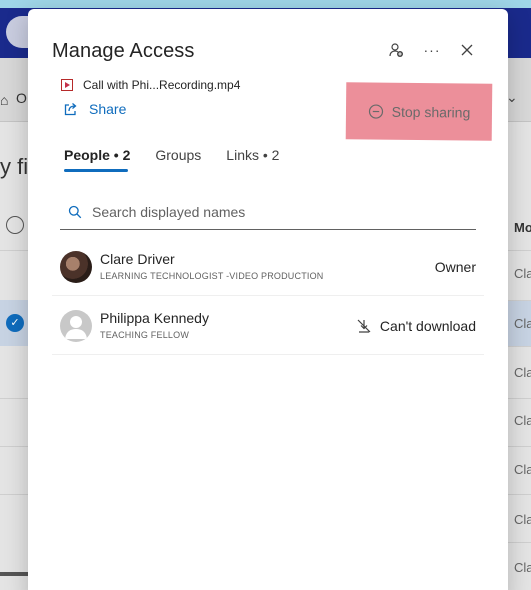 This screenshot has width=531, height=590. Describe the element at coordinates (262, 212) in the screenshot. I see `search-input` at that location.